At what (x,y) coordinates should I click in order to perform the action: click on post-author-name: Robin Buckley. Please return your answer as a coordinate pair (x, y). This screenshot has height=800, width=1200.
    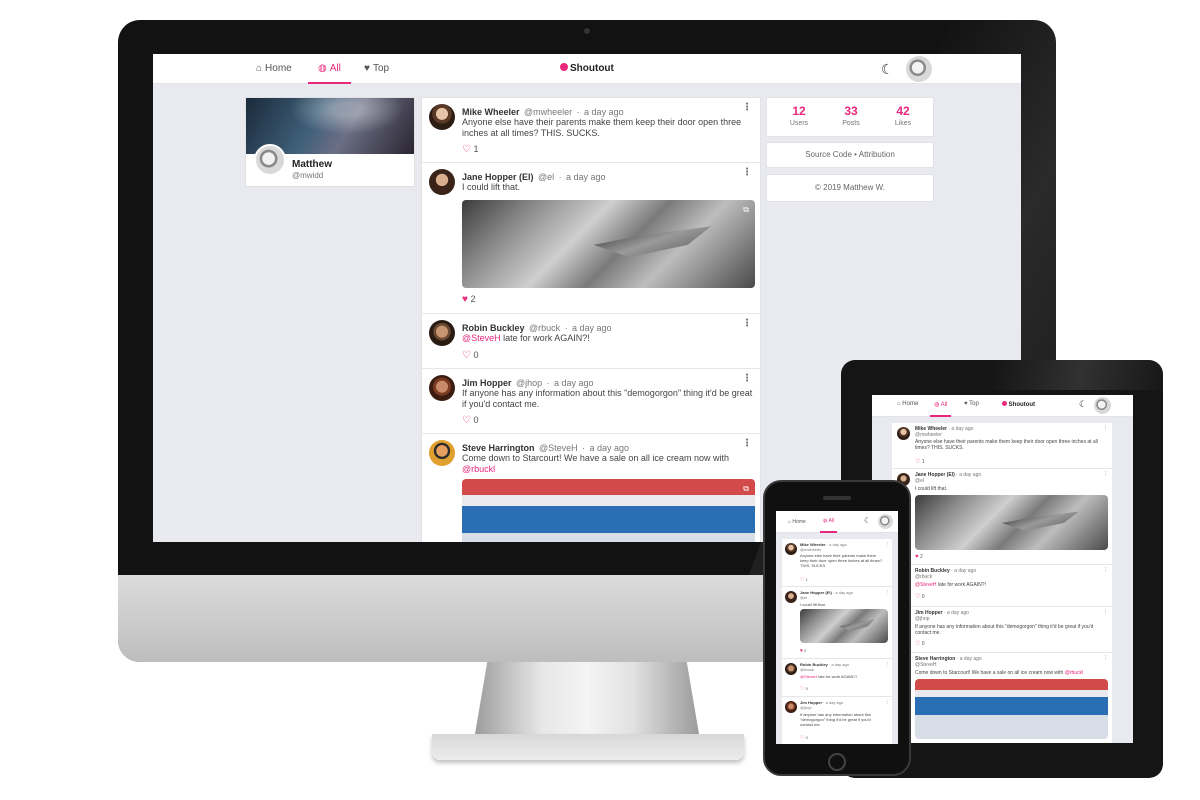
    Looking at the image, I should click on (493, 328).